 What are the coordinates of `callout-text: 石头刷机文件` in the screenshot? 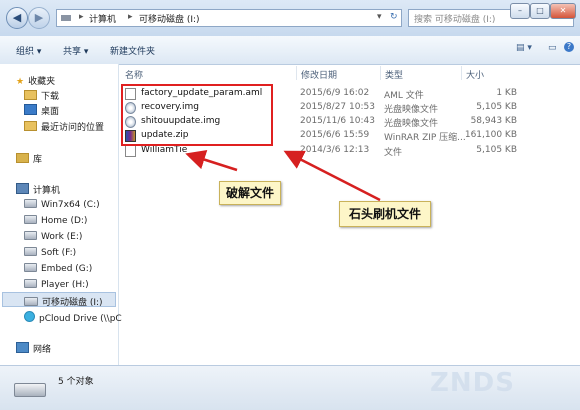 It's located at (384, 214).